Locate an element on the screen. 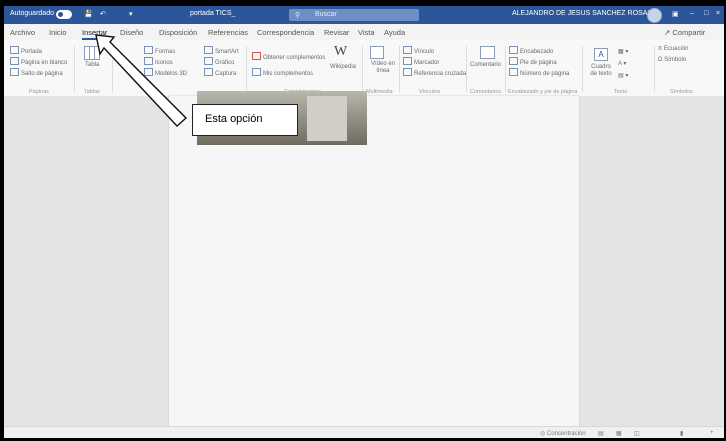 The height and width of the screenshot is (441, 726). undo-icon: ↶ is located at coordinates (103, 14).